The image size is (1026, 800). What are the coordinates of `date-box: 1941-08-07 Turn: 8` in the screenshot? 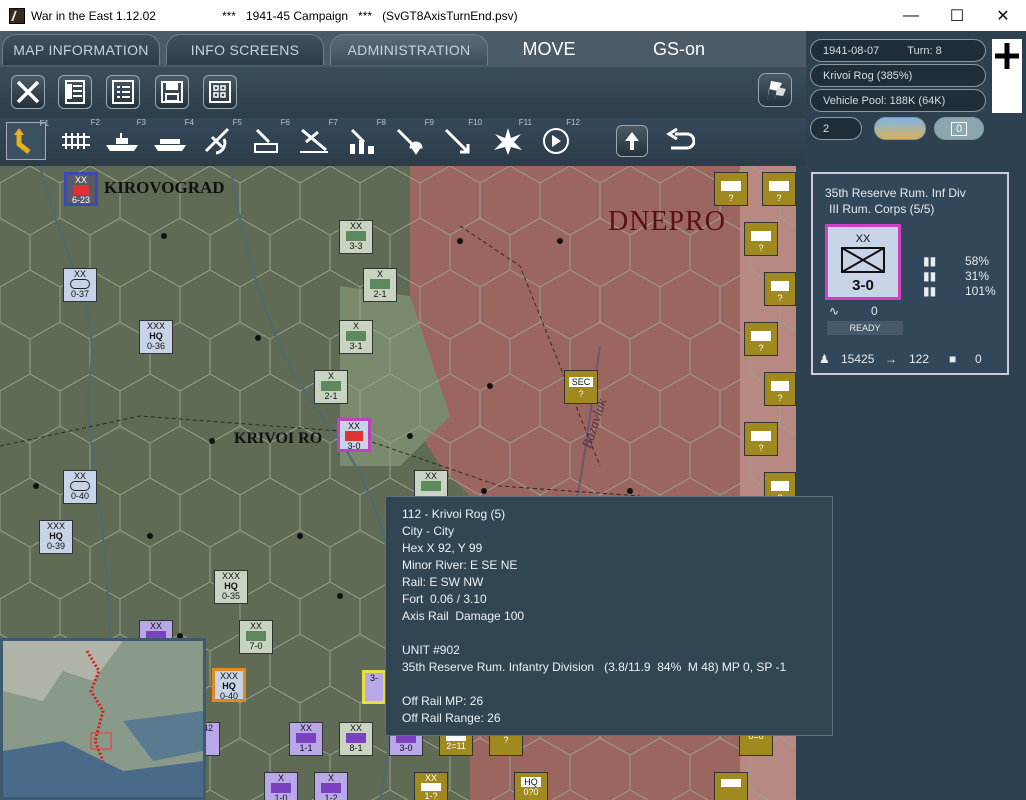 It's located at (898, 50).